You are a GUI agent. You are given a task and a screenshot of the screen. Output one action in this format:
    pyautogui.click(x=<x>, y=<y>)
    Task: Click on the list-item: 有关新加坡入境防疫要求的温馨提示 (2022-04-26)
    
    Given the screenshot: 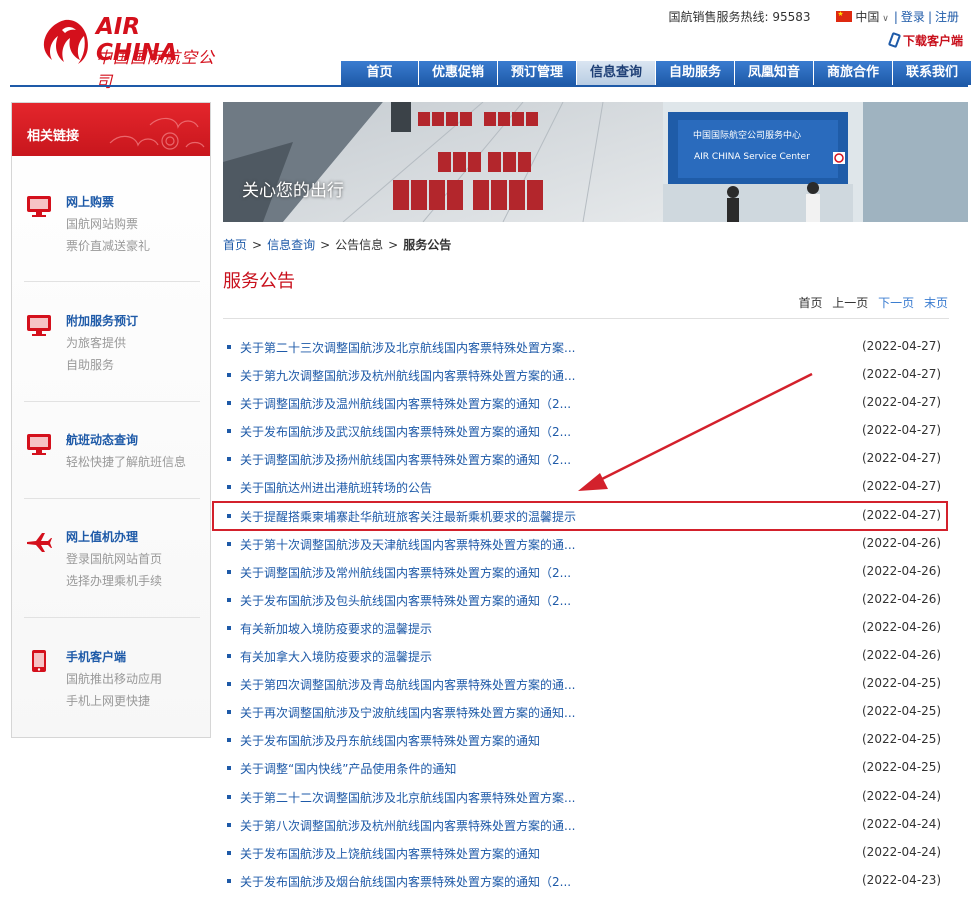 What is the action you would take?
    pyautogui.click(x=585, y=628)
    